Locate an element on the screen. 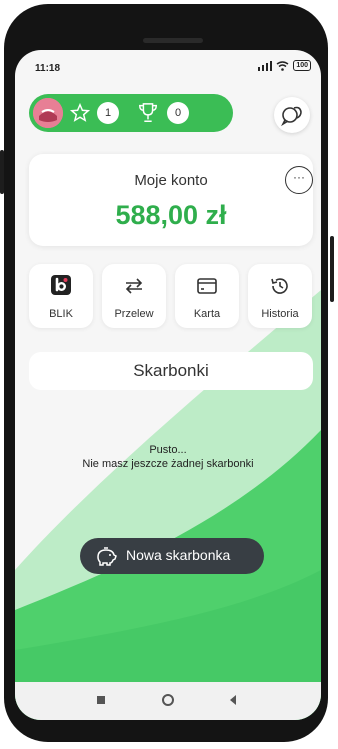 Image resolution: width=338 pixels, height=749 pixels. trophies-count: 0 is located at coordinates (178, 113).